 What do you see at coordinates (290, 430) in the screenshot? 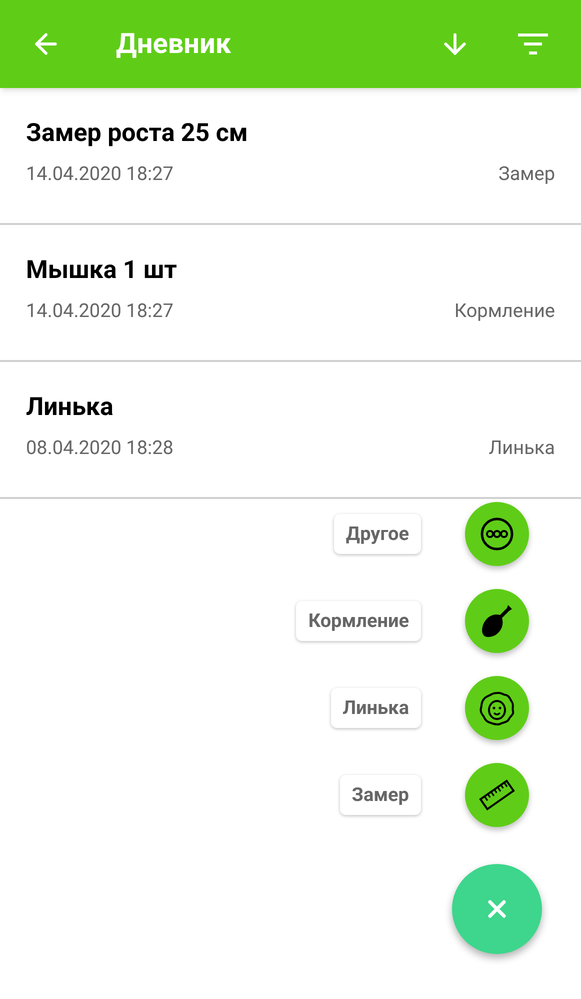
I see `diary-entry: Линька 08.04.2020 18:28 Линька` at bounding box center [290, 430].